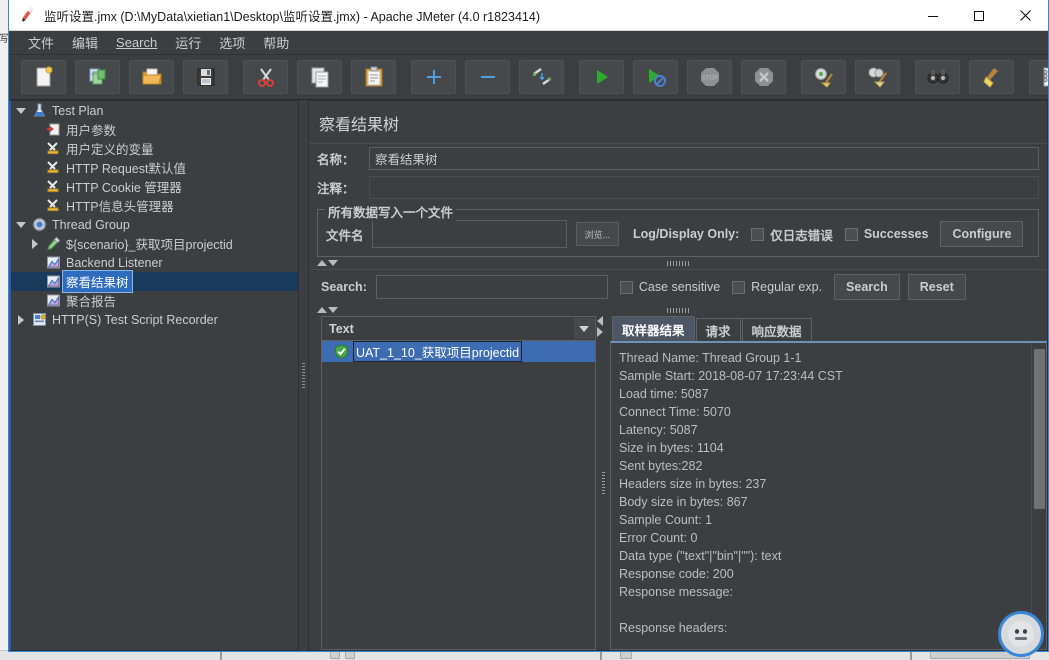  Describe the element at coordinates (937, 77) in the screenshot. I see `search-button` at that location.